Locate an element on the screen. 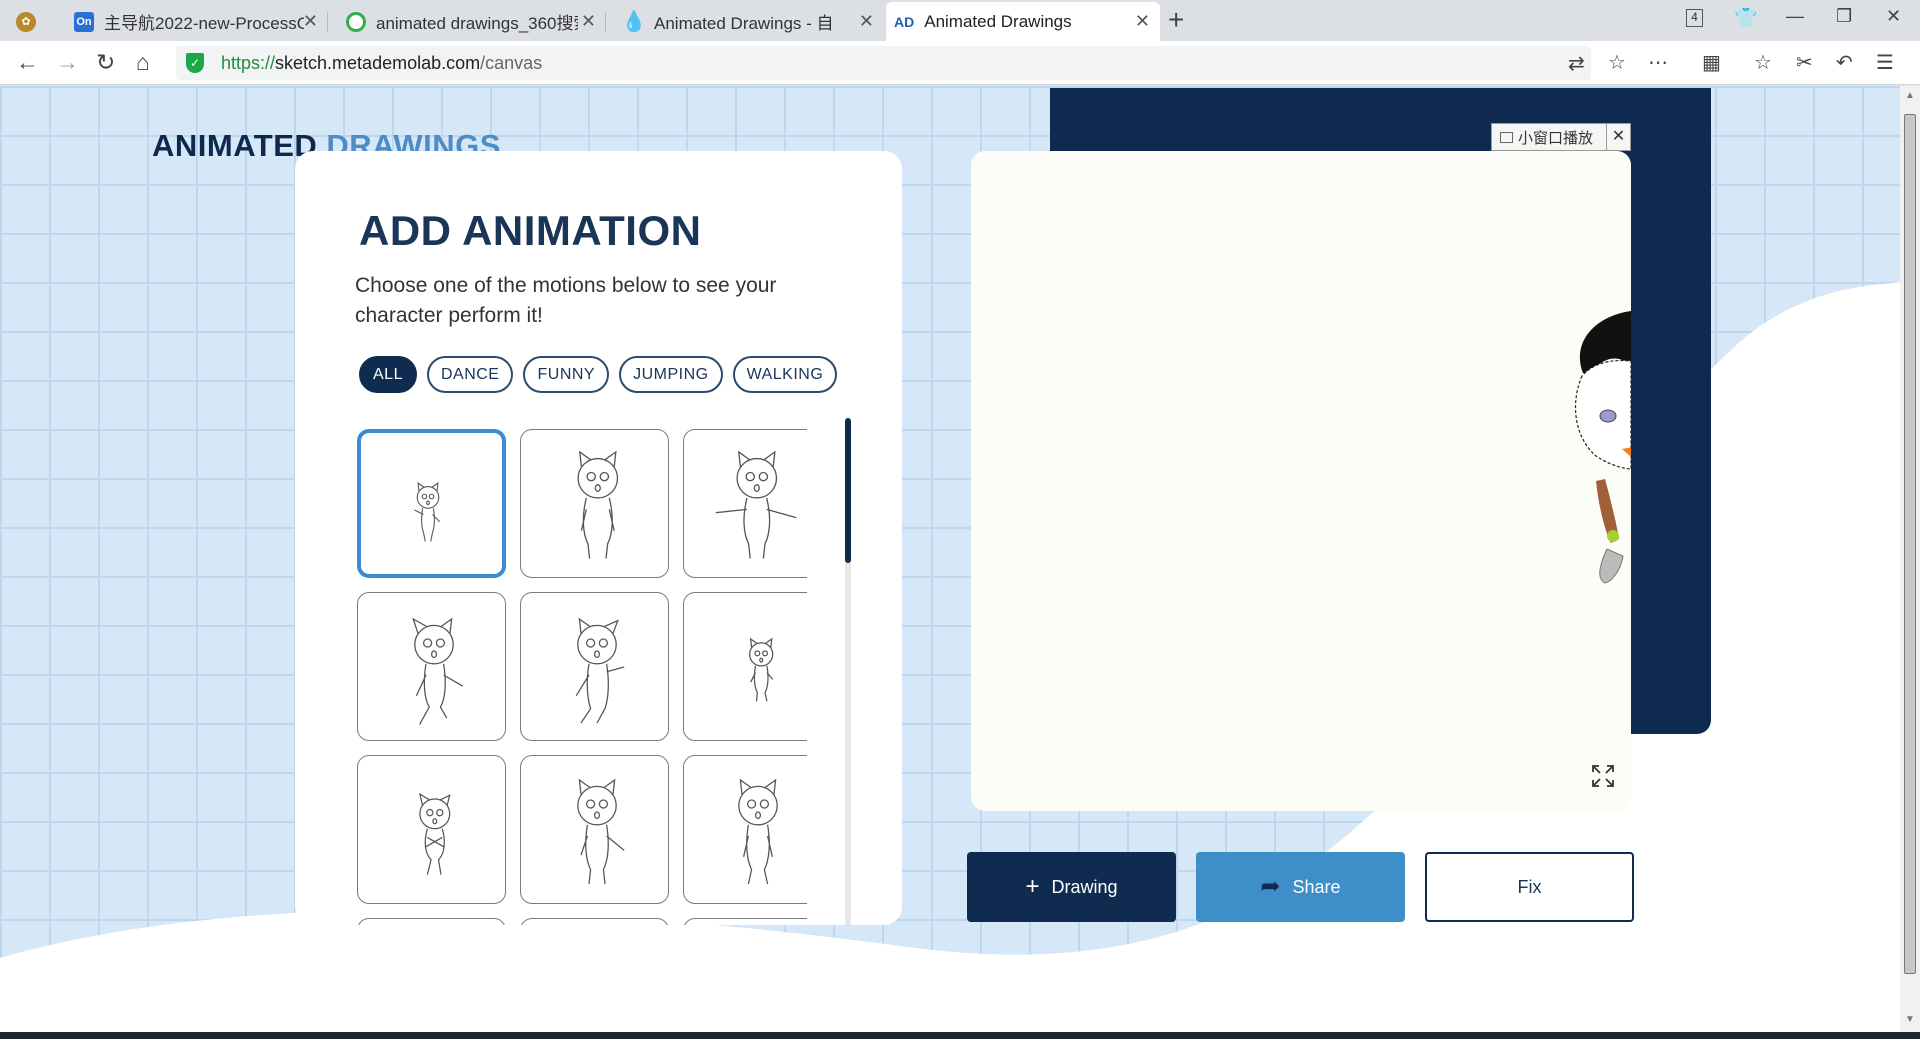 The height and width of the screenshot is (1039, 1920). share-arrow-icon: ➦ is located at coordinates (1270, 886).